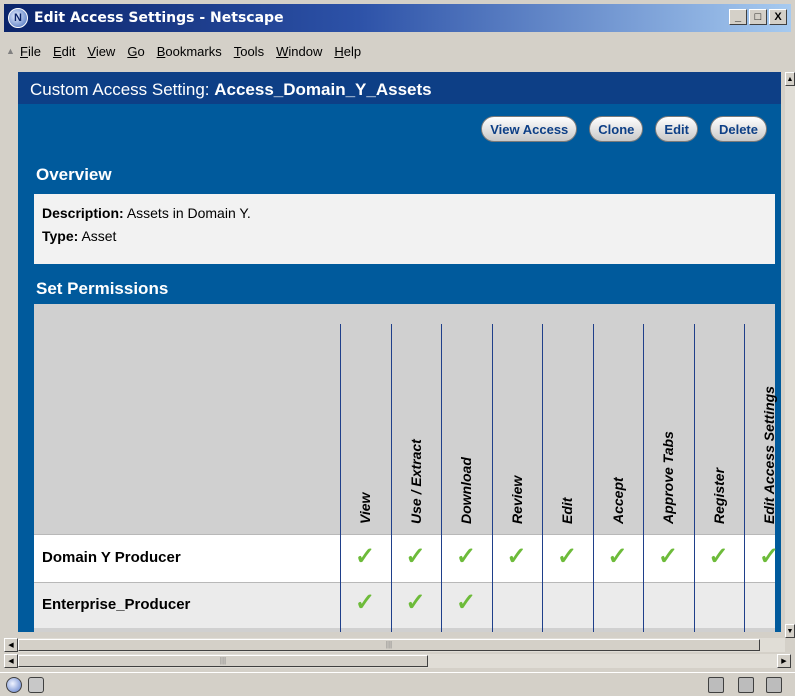 The width and height of the screenshot is (795, 696). What do you see at coordinates (790, 355) in the screenshot?
I see `vertical-scrollbar: ▲ ▼` at bounding box center [790, 355].